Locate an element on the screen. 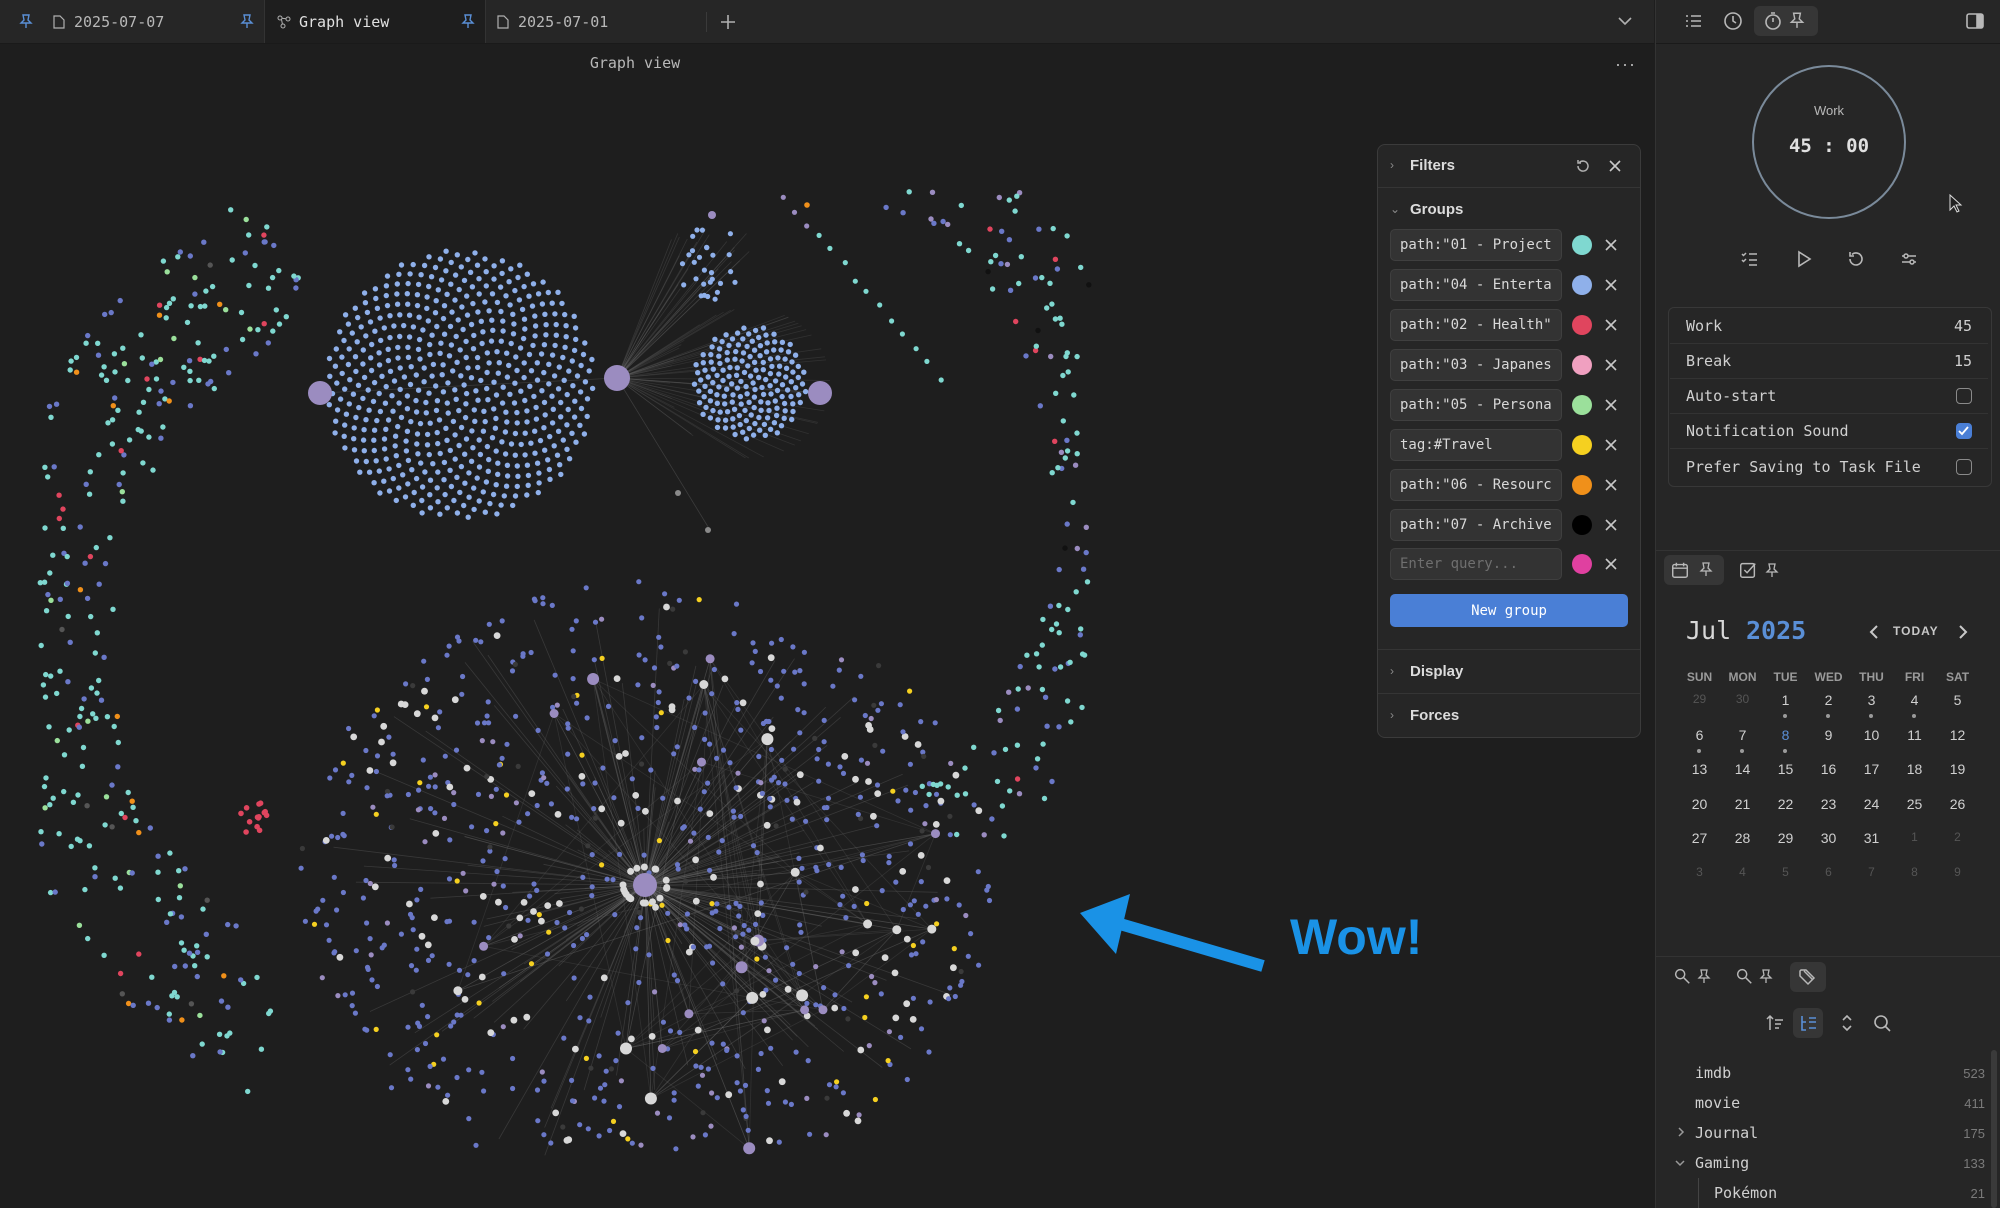 This screenshot has width=2000, height=1208. display-section-header: › Display is located at coordinates (1509, 671).